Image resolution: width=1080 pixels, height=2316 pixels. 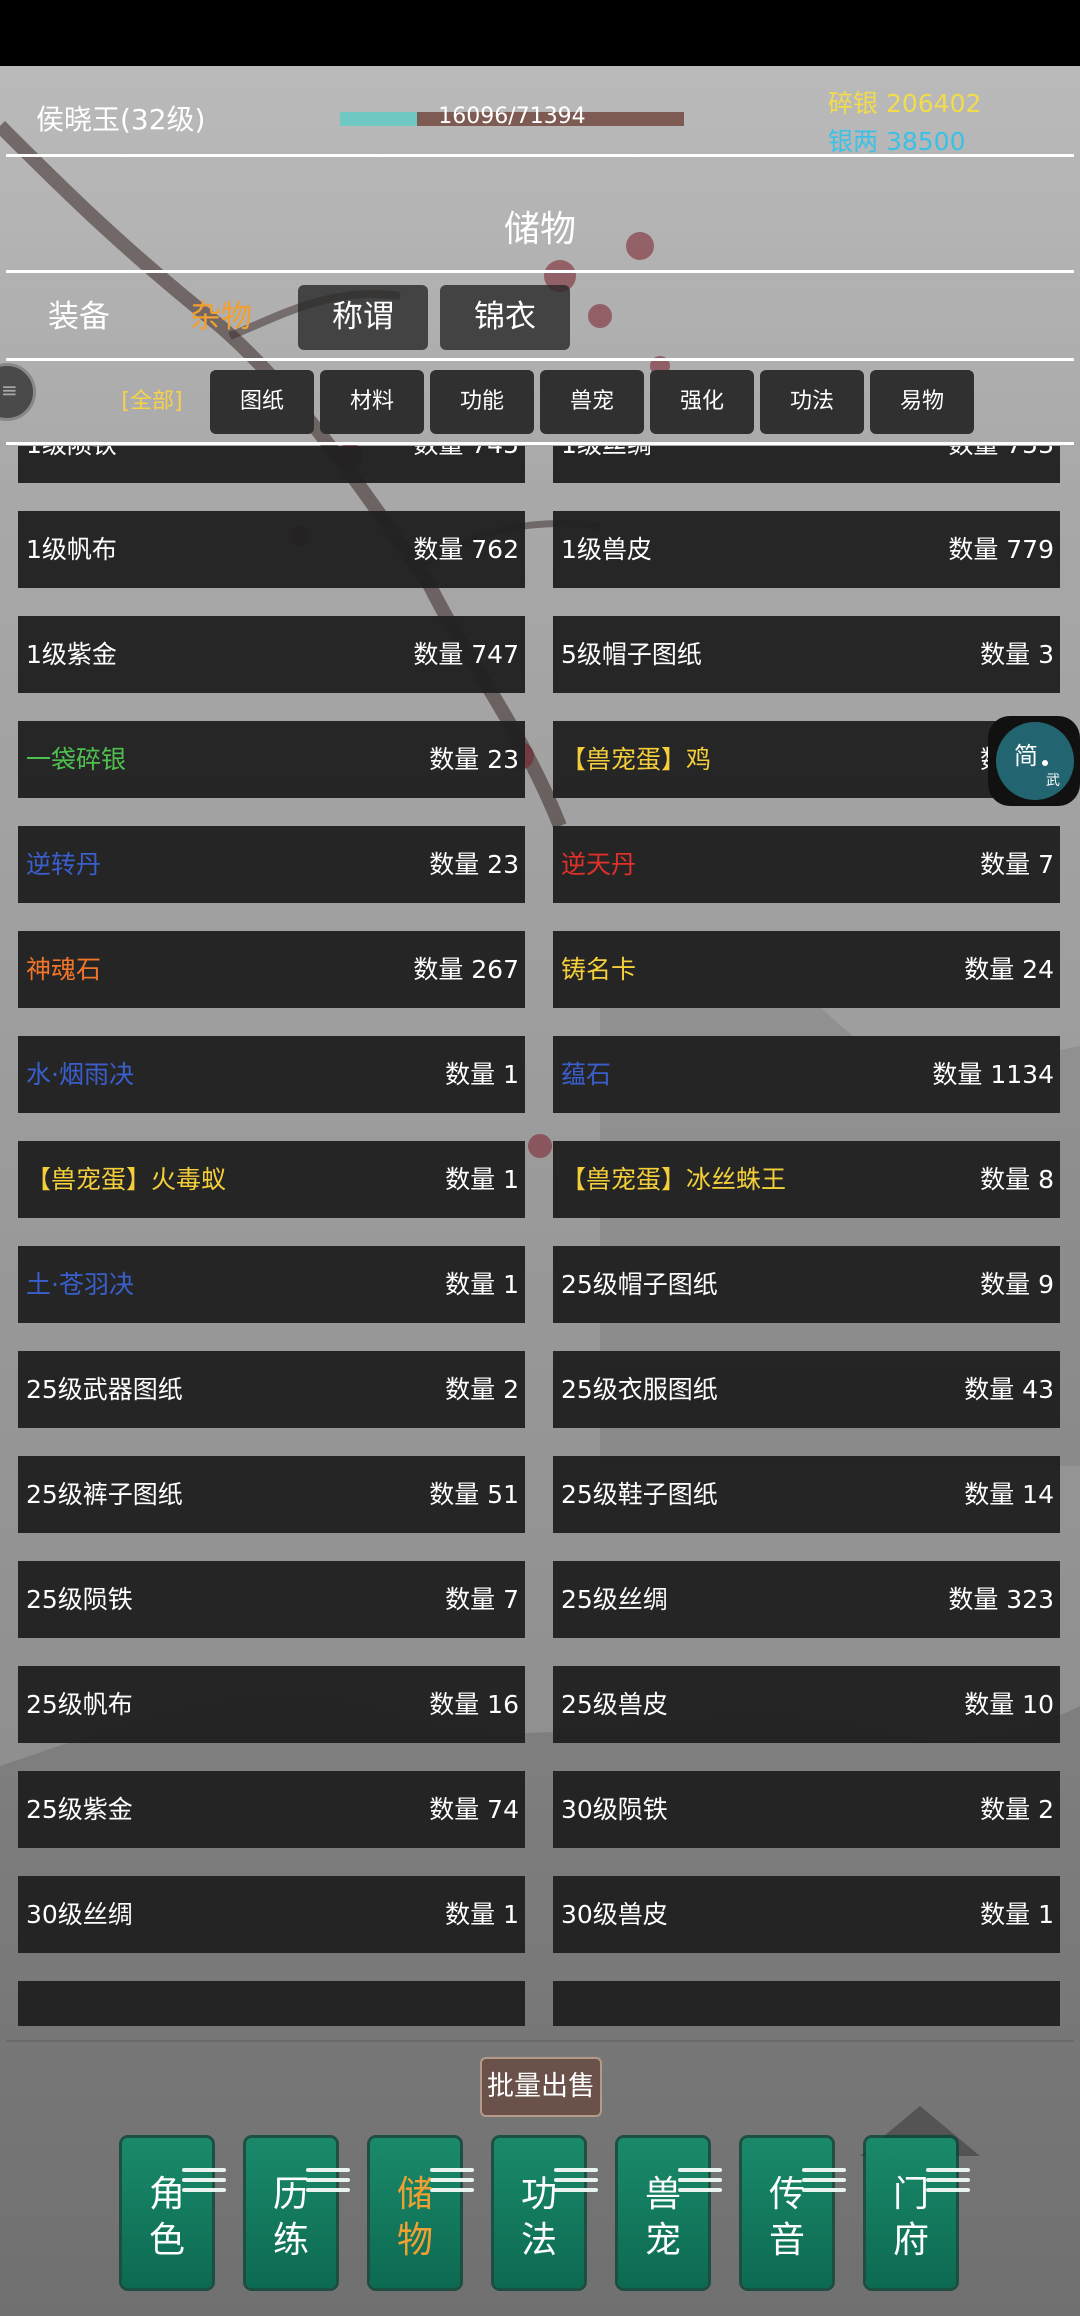 What do you see at coordinates (806, 1494) in the screenshot?
I see `item-cell: 25级鞋子图纸 数量 14` at bounding box center [806, 1494].